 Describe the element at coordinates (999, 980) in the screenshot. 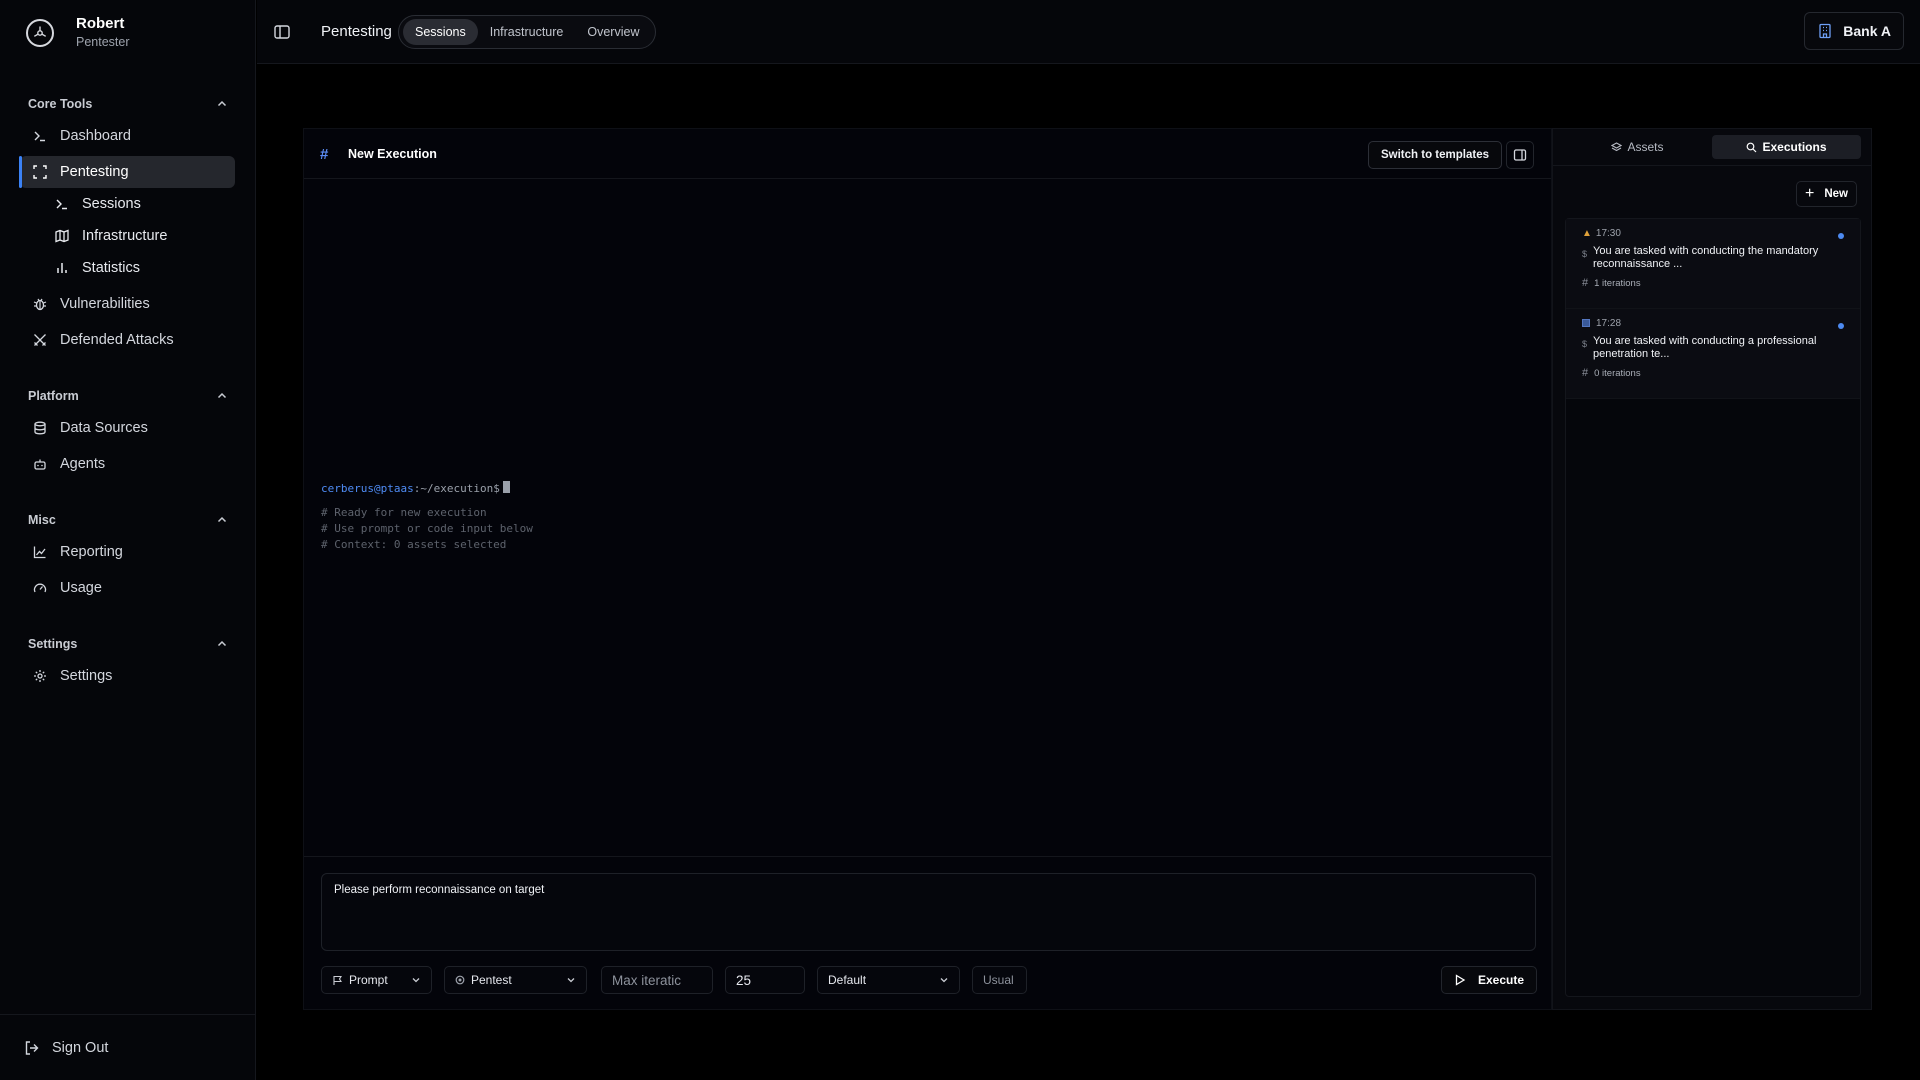

I see `usual-input: Usual` at that location.